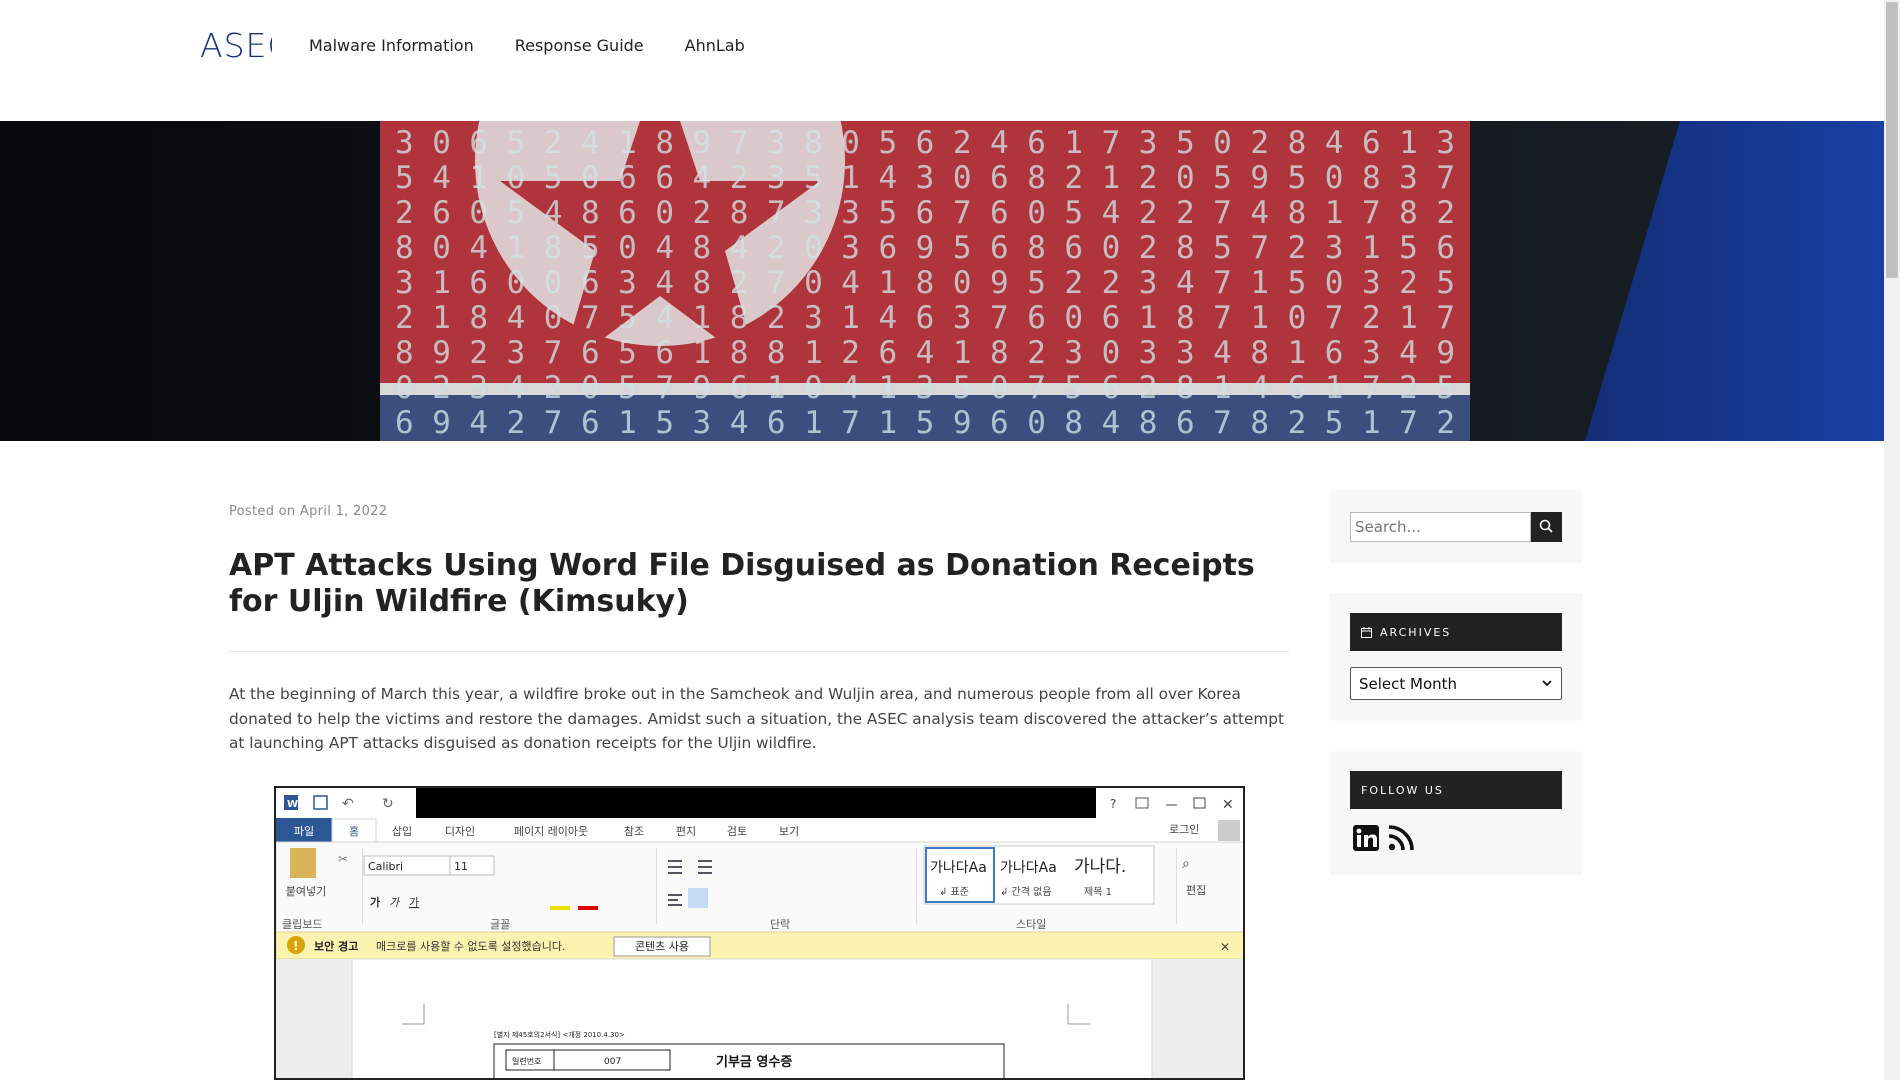 The height and width of the screenshot is (1080, 1900). I want to click on group-label-font: 글꼴, so click(500, 924).